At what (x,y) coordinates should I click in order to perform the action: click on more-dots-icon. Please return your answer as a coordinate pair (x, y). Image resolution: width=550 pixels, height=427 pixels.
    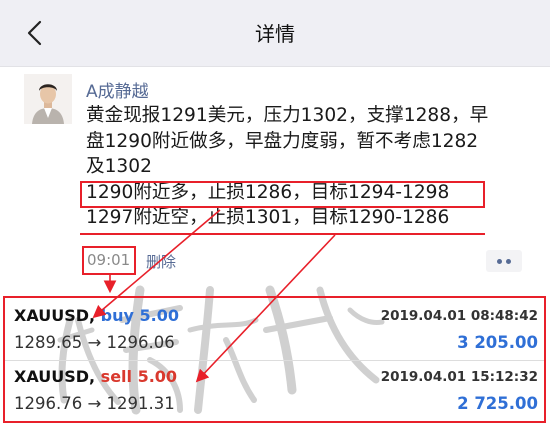
    Looking at the image, I should click on (504, 261).